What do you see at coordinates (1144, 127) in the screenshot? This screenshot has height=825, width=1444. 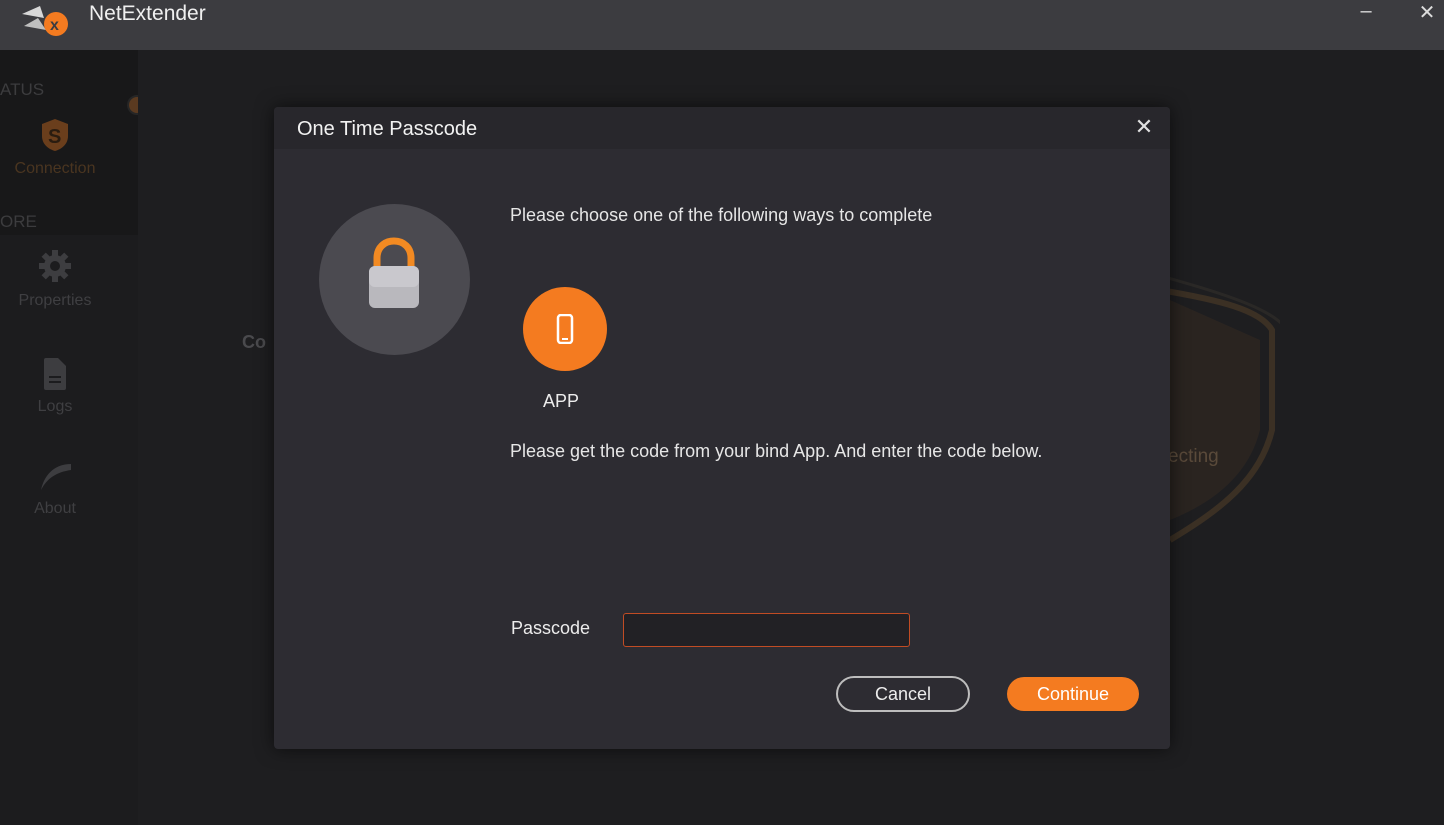 I see `dialog-close-button: ✕` at bounding box center [1144, 127].